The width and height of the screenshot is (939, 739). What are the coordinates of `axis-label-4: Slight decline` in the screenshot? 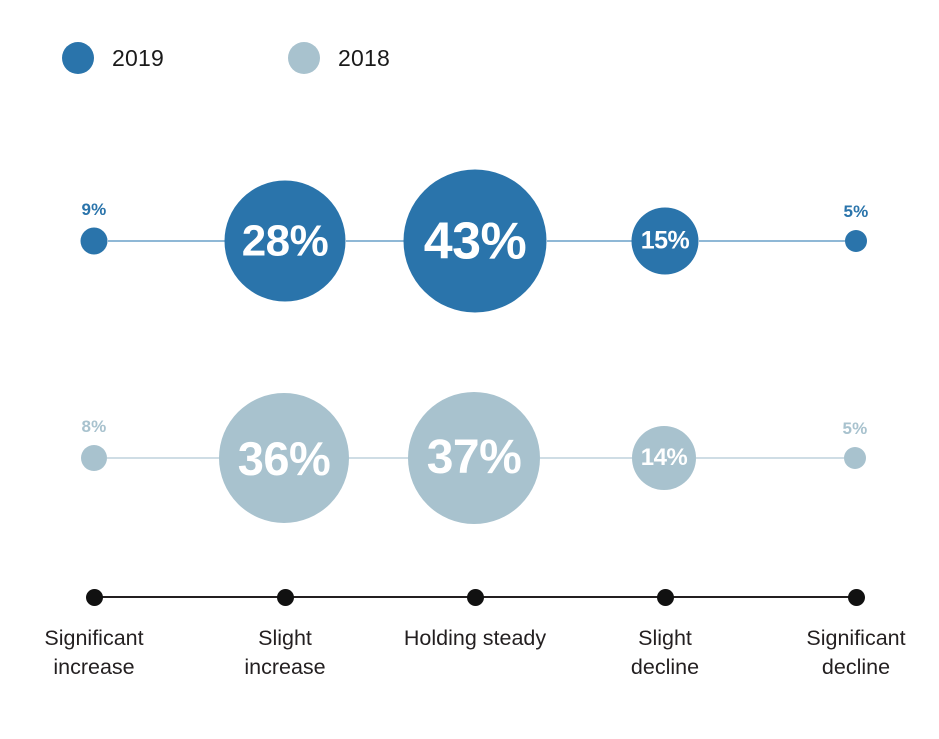 It's located at (665, 652).